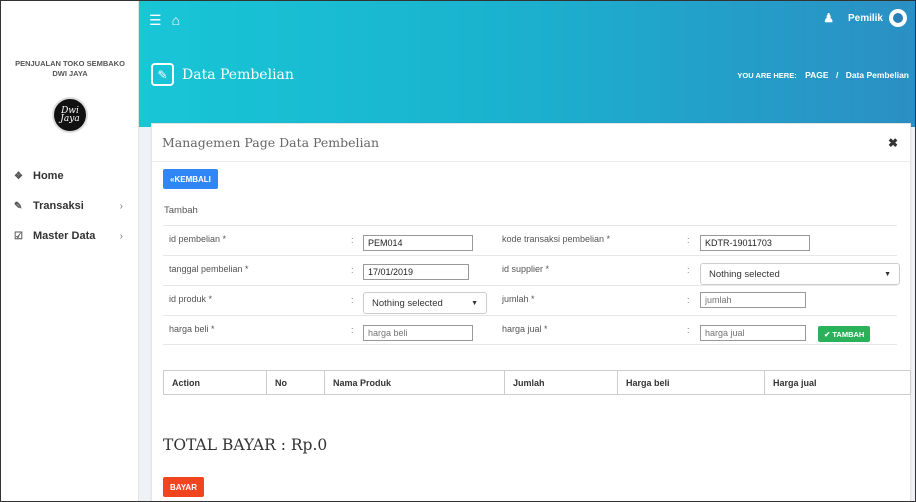  What do you see at coordinates (176, 20) in the screenshot?
I see `home-icon: ⌂` at bounding box center [176, 20].